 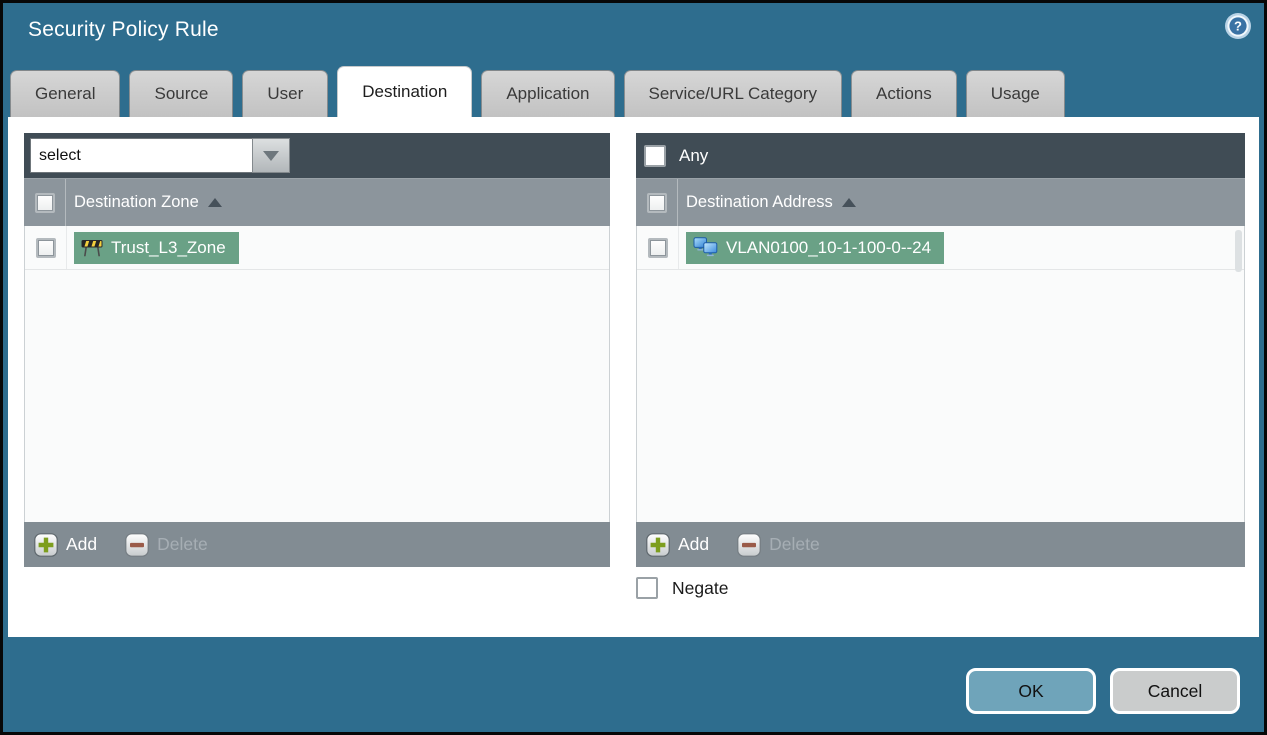 I want to click on chevron-down-icon, so click(x=271, y=155).